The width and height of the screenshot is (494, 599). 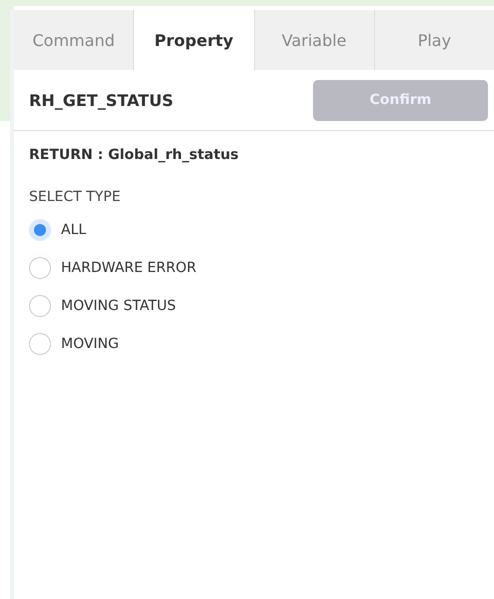 I want to click on select-type-label: SELECT TYPE, so click(x=75, y=197).